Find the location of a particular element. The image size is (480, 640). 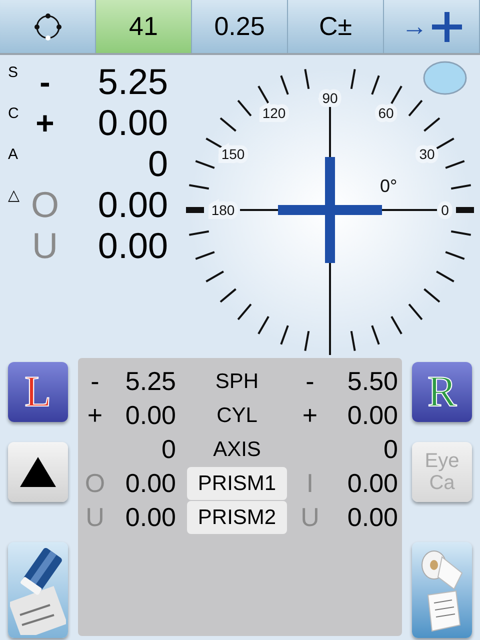

row-label: SPH is located at coordinates (237, 381).